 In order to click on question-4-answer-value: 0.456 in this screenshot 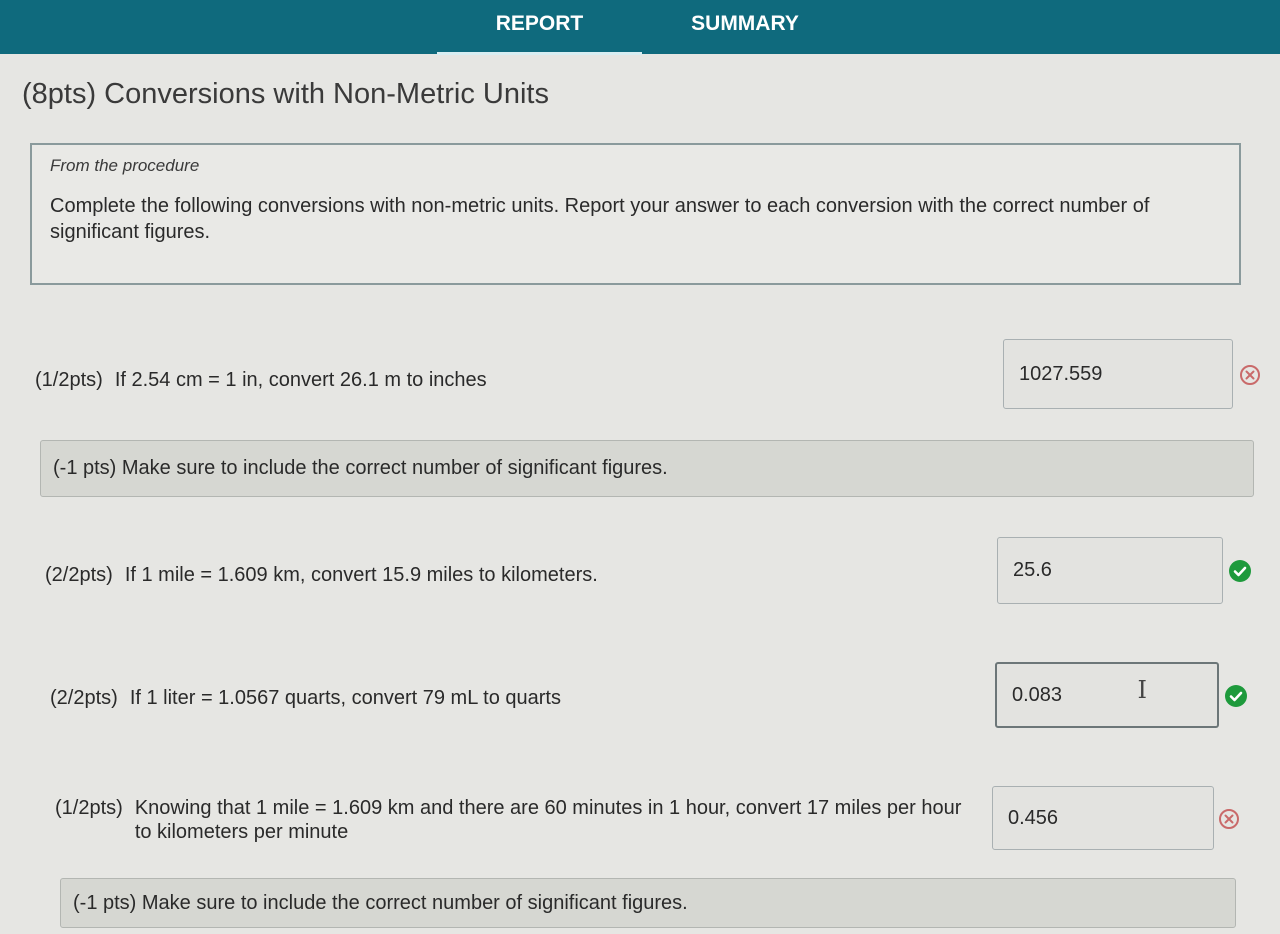, I will do `click(1033, 817)`.